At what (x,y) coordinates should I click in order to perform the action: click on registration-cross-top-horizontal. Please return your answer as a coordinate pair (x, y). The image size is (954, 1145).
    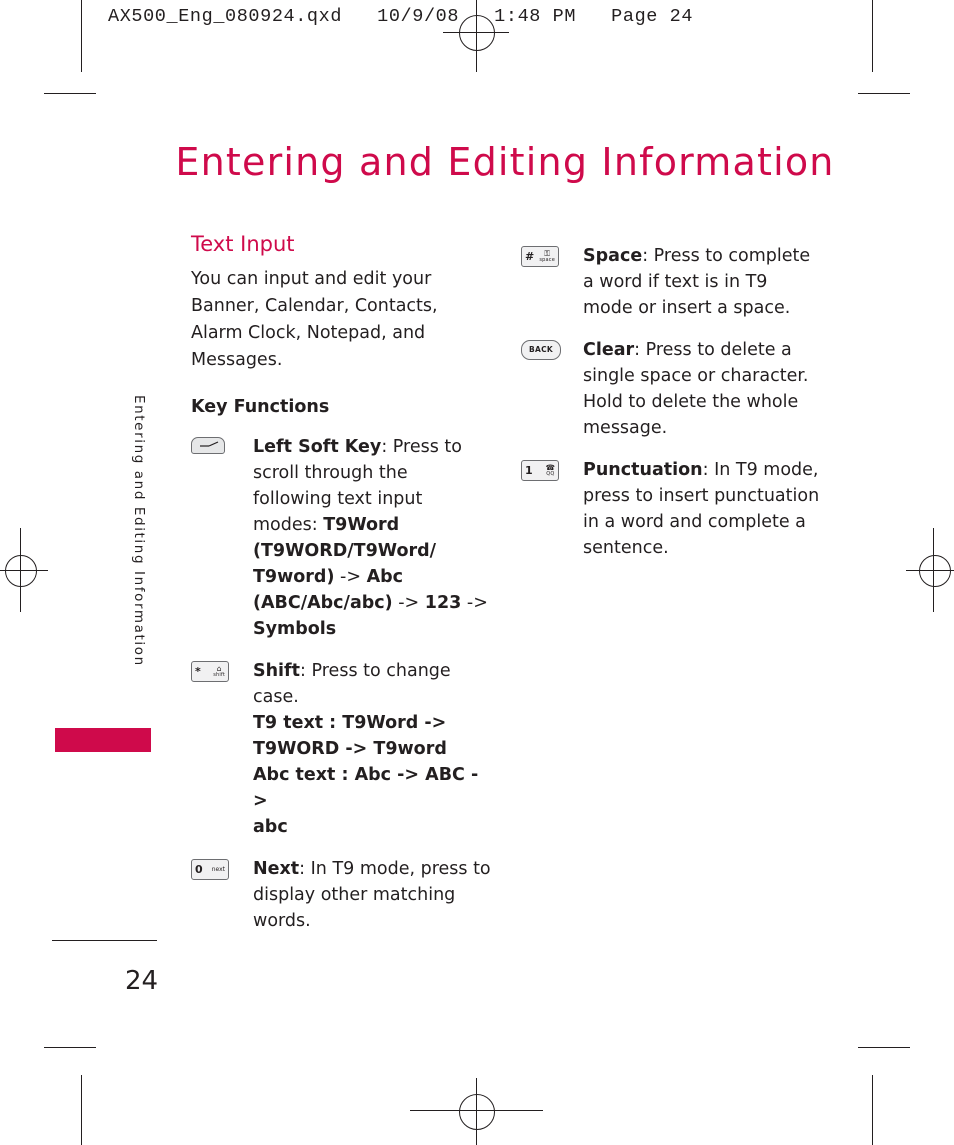
    Looking at the image, I should click on (476, 32).